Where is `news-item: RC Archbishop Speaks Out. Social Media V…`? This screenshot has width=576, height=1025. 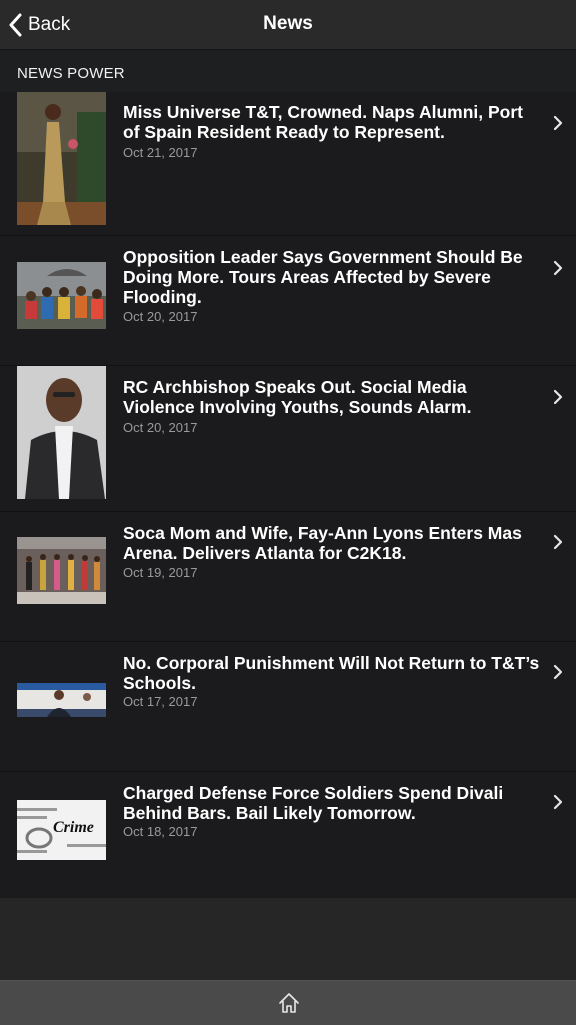 news-item: RC Archbishop Speaks Out. Social Media V… is located at coordinates (288, 439).